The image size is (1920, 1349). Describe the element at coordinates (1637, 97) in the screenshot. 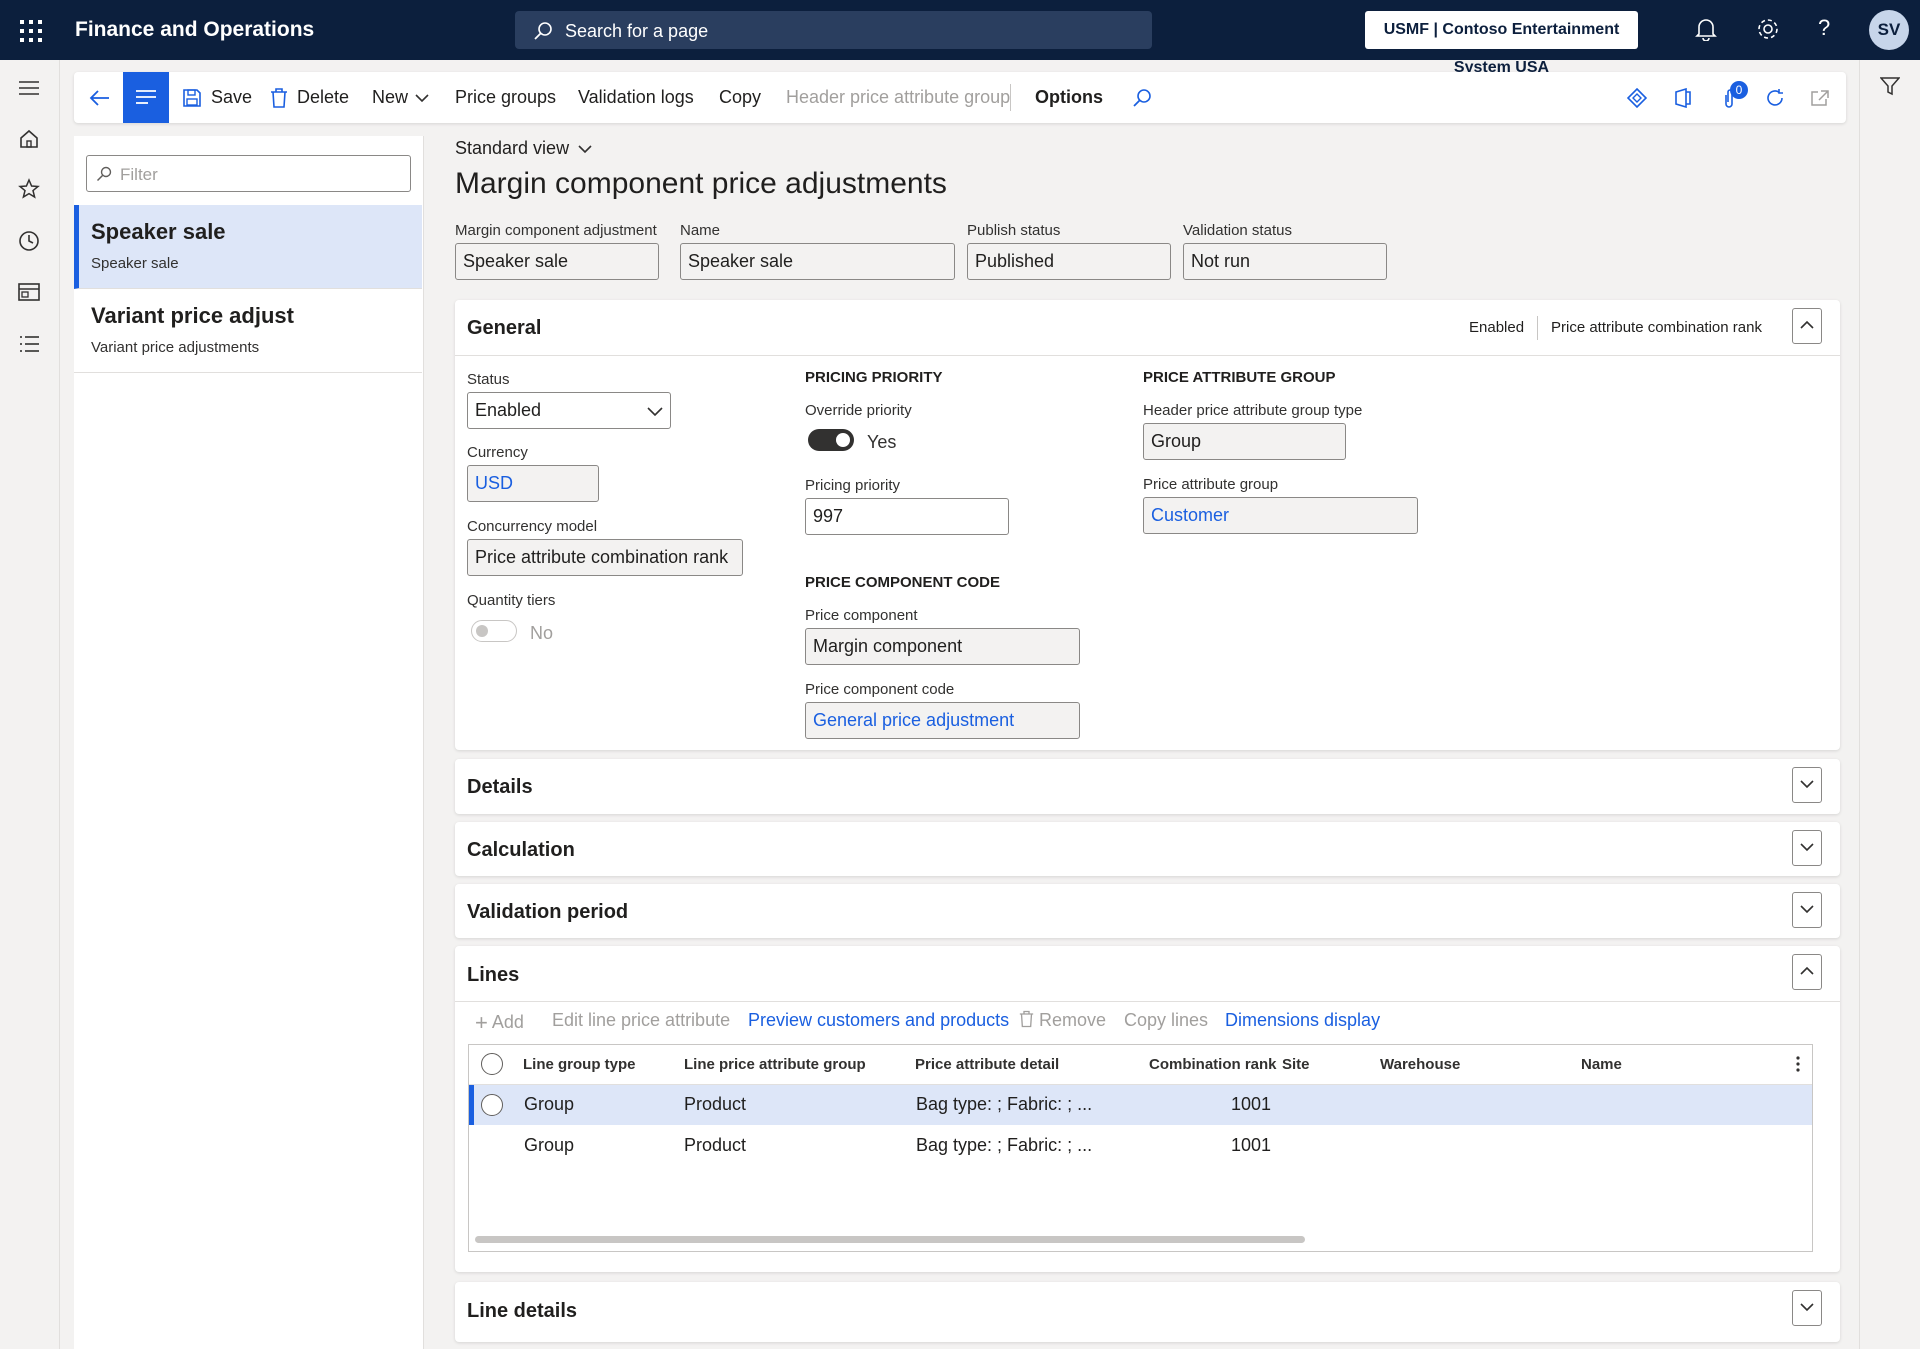

I see `power-apps-button` at that location.